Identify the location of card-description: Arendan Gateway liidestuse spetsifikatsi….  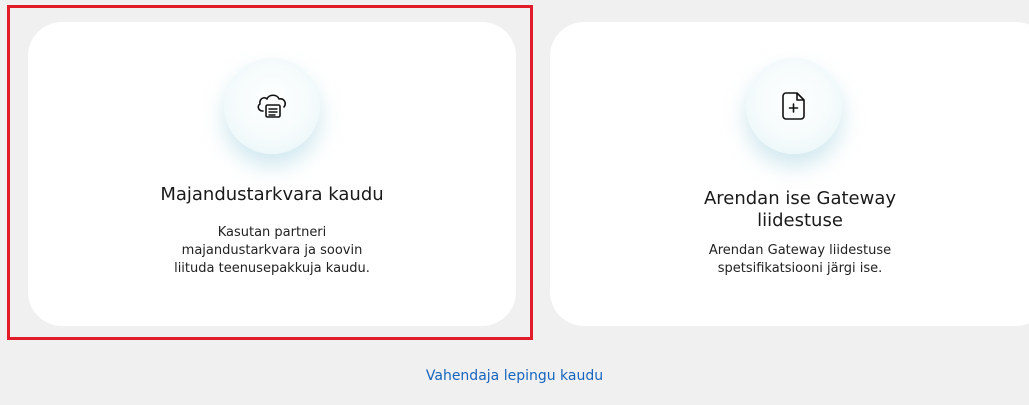
(789, 260).